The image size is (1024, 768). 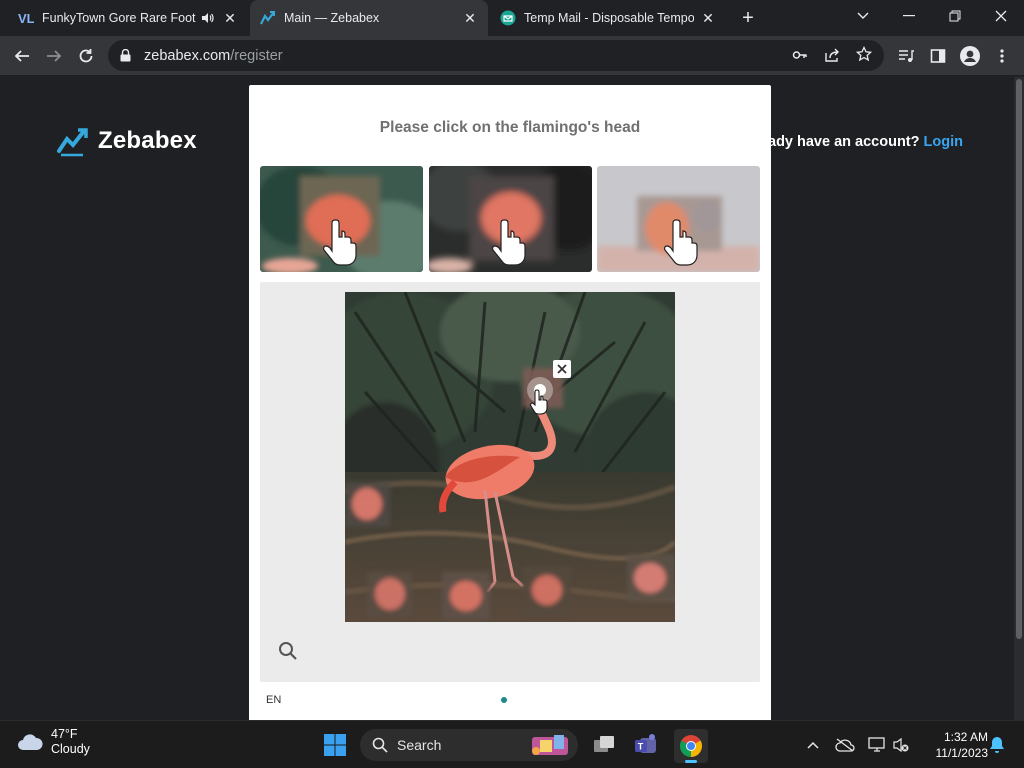 I want to click on volume-muted-icon, so click(x=901, y=745).